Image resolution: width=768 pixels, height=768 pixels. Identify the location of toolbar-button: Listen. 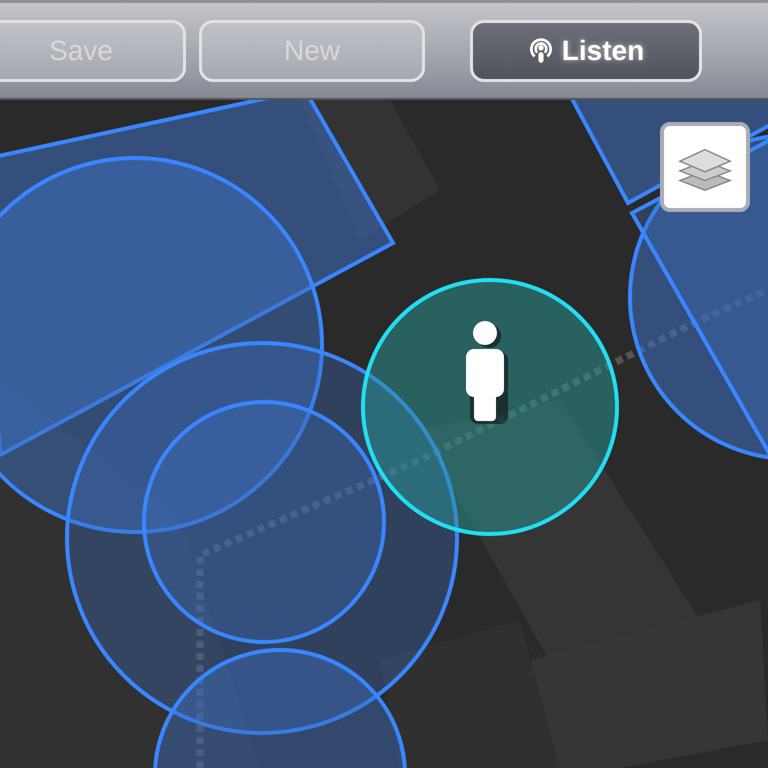
(586, 51).